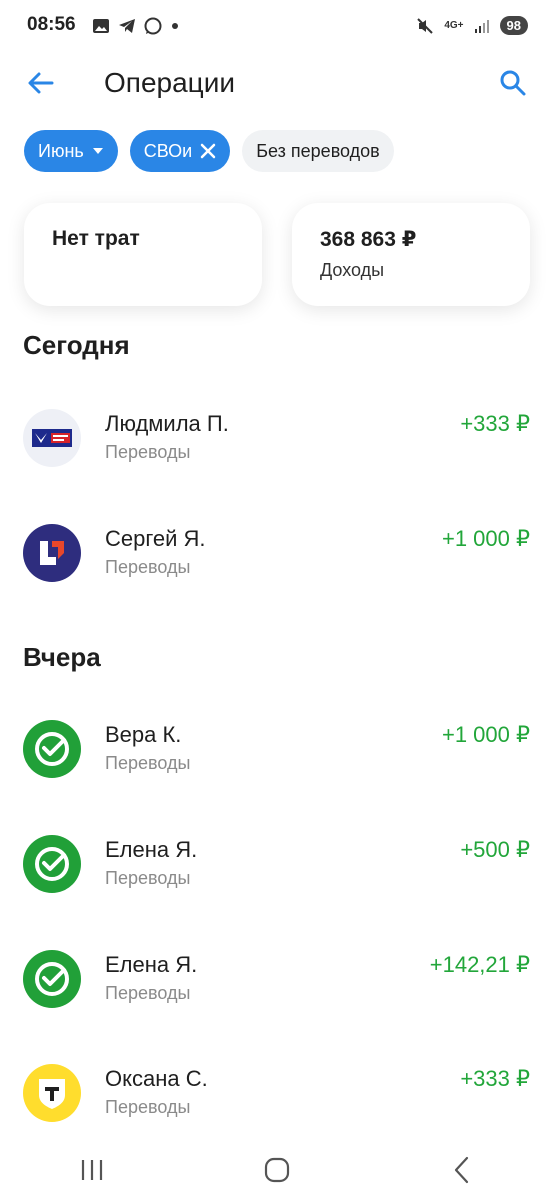  I want to click on chevron-left-icon, so click(461, 1170).